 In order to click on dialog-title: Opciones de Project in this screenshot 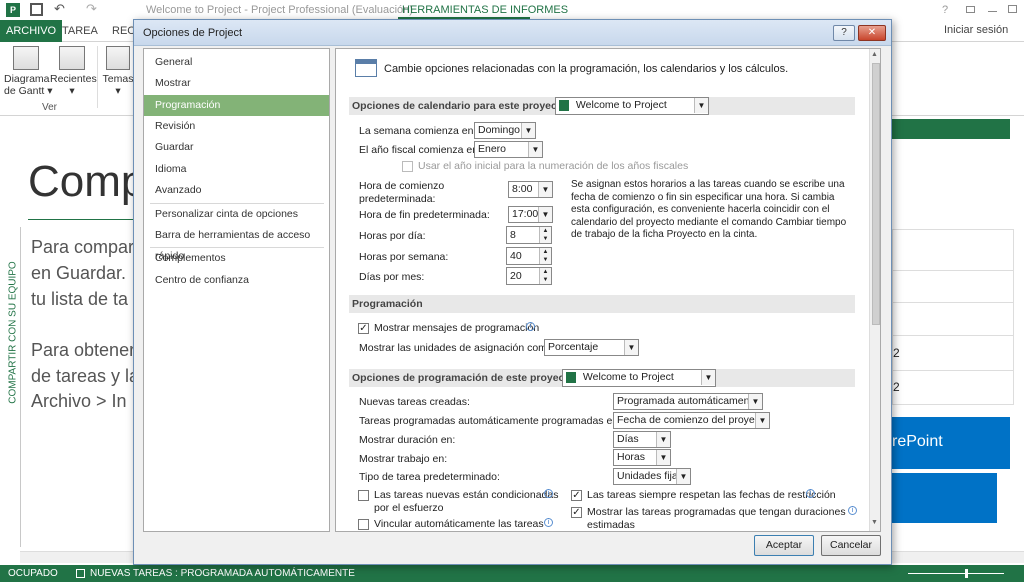, I will do `click(193, 33)`.